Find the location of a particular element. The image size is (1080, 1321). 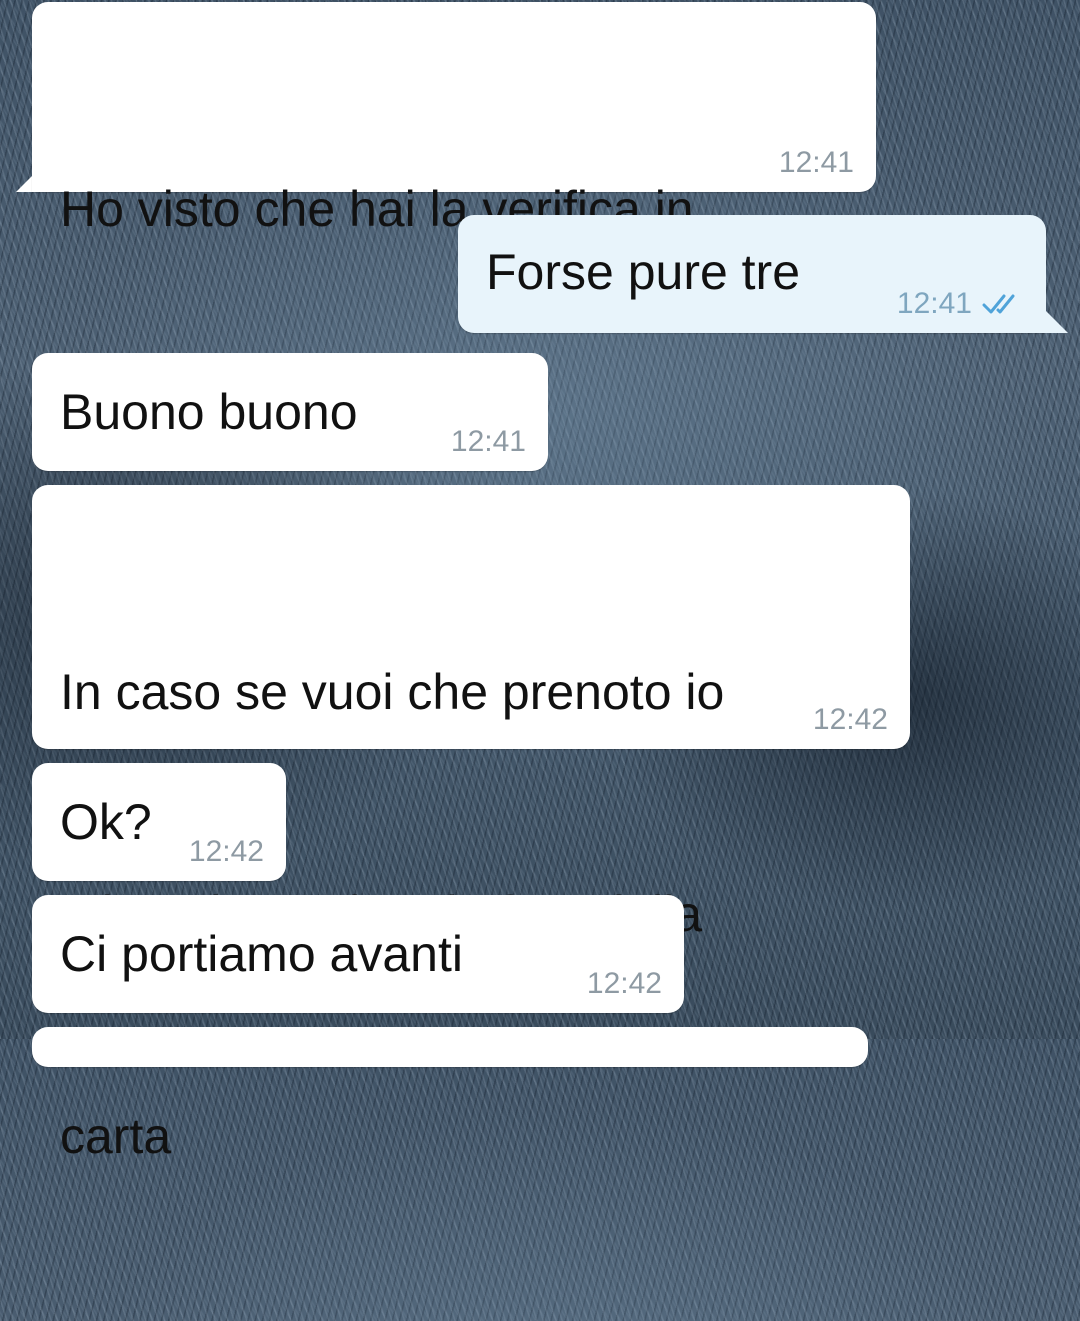

bubble-tail is located at coordinates (1057, 322).